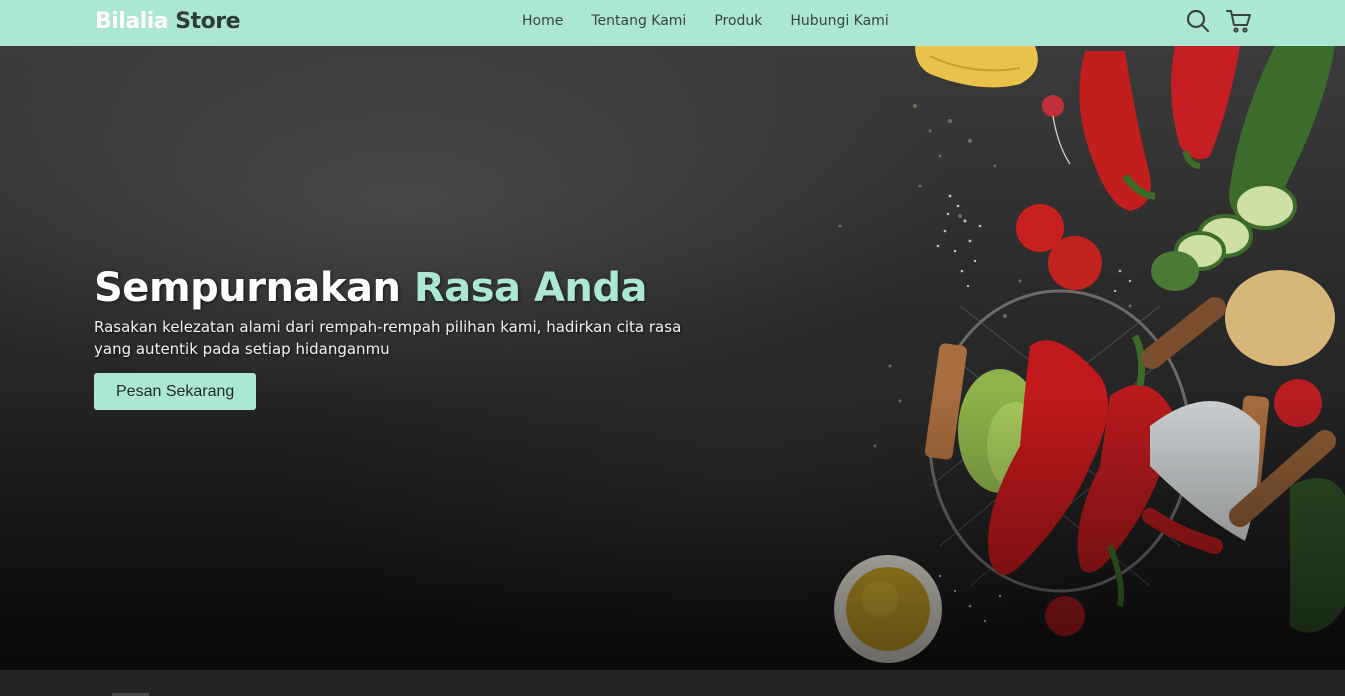 The image size is (1345, 696). I want to click on footer-strip, so click(672, 683).